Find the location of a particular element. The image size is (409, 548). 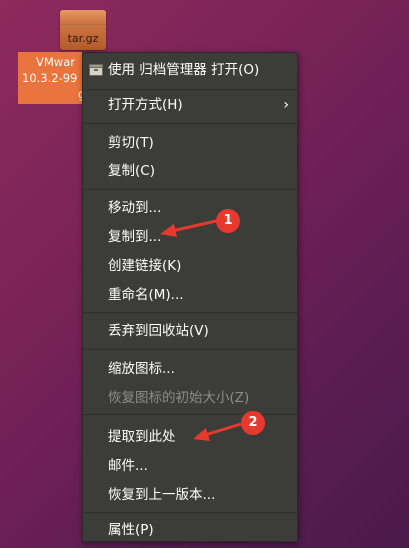

annotation-badge-2: 2 is located at coordinates (253, 423).